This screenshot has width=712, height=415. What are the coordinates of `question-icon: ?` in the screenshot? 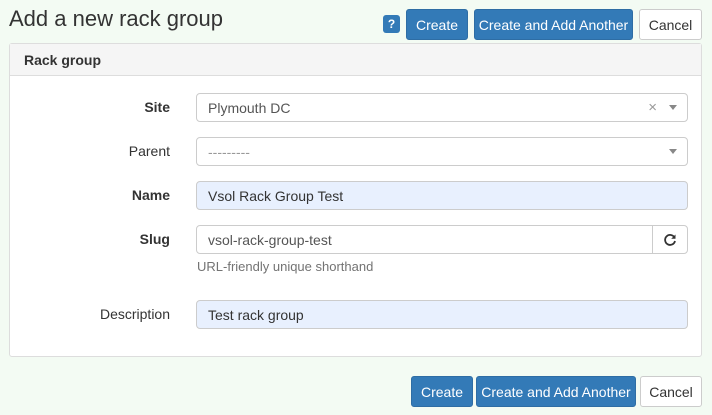 It's located at (391, 24).